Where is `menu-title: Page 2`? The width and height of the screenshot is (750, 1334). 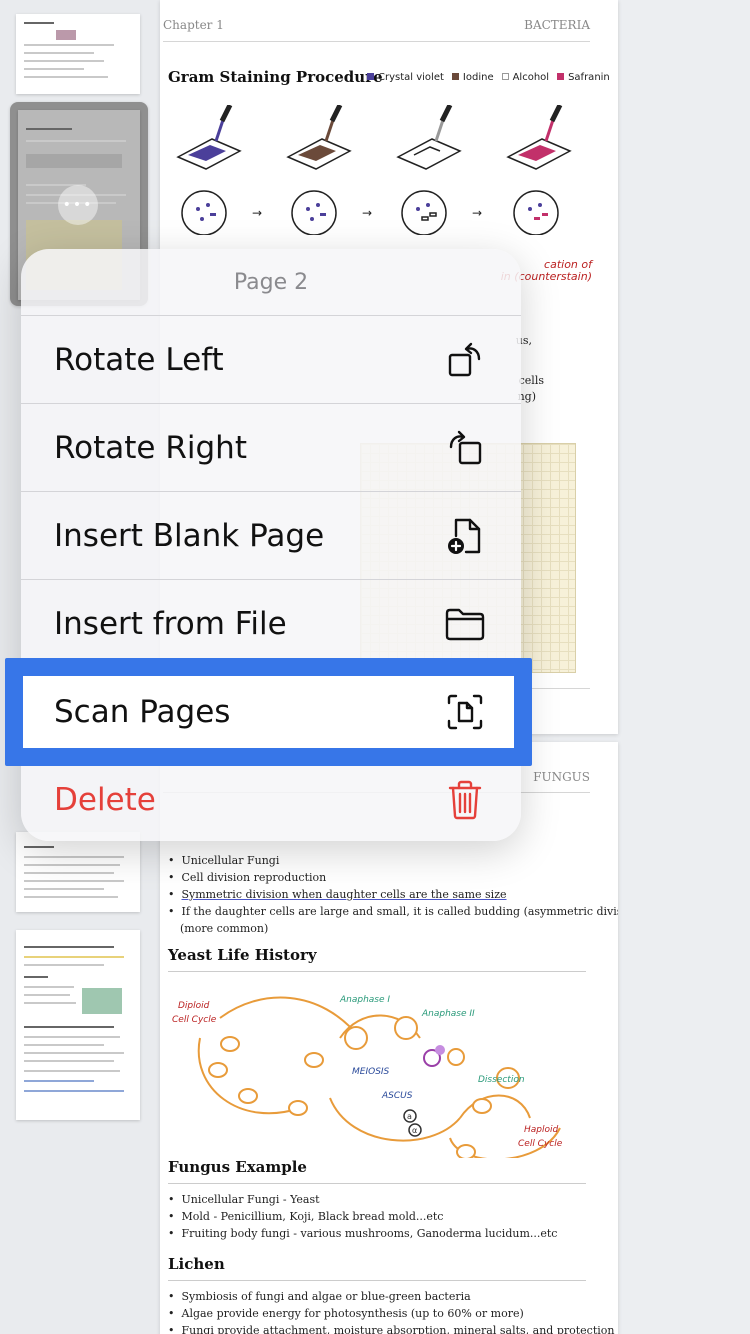
menu-title: Page 2 is located at coordinates (271, 282).